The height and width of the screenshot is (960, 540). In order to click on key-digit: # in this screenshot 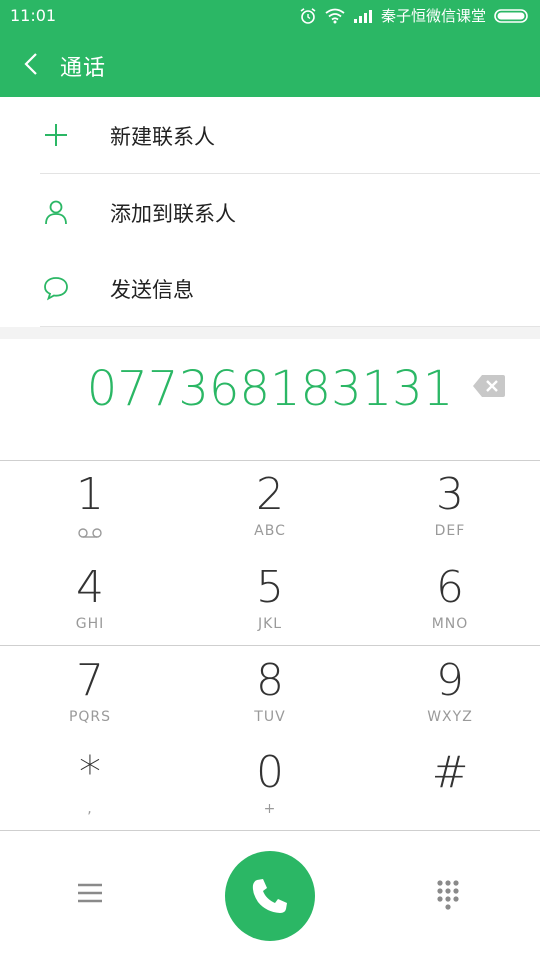, I will do `click(450, 772)`.